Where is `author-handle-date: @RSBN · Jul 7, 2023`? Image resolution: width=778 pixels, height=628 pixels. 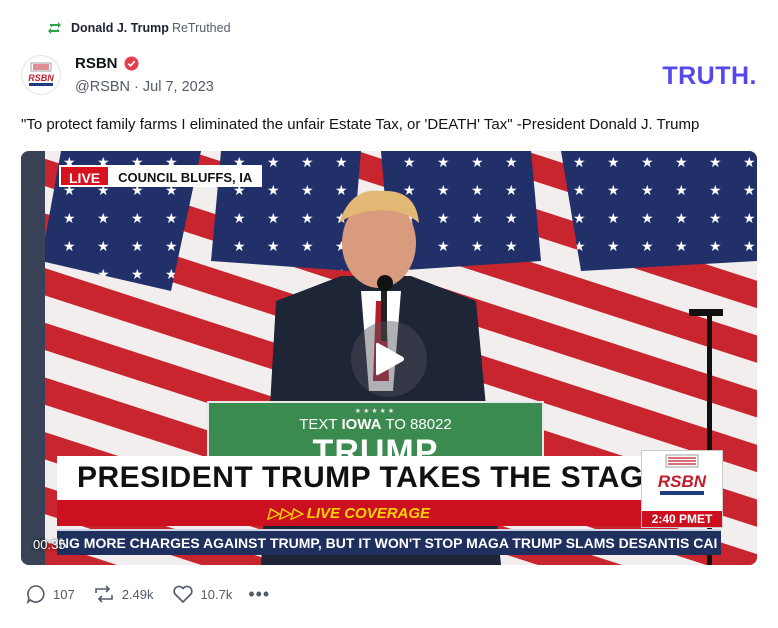
author-handle-date: @RSBN · Jul 7, 2023 is located at coordinates (144, 87).